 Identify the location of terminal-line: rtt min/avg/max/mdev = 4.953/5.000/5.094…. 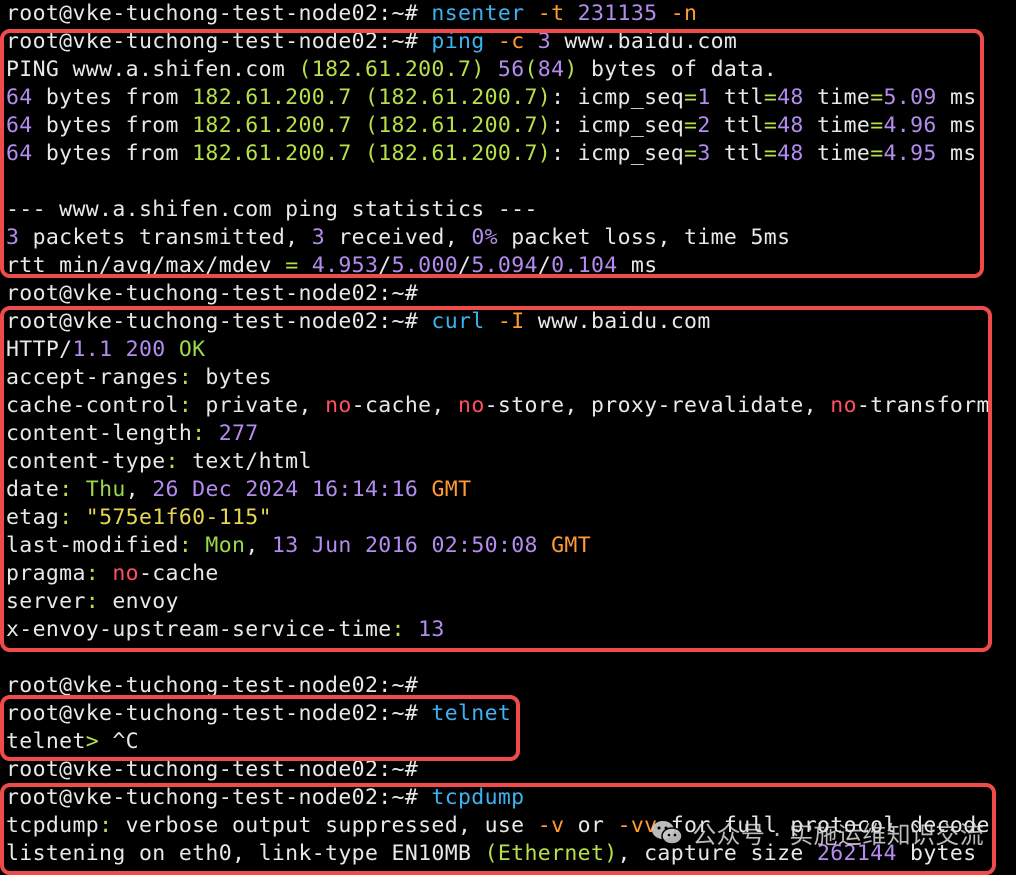
(332, 266).